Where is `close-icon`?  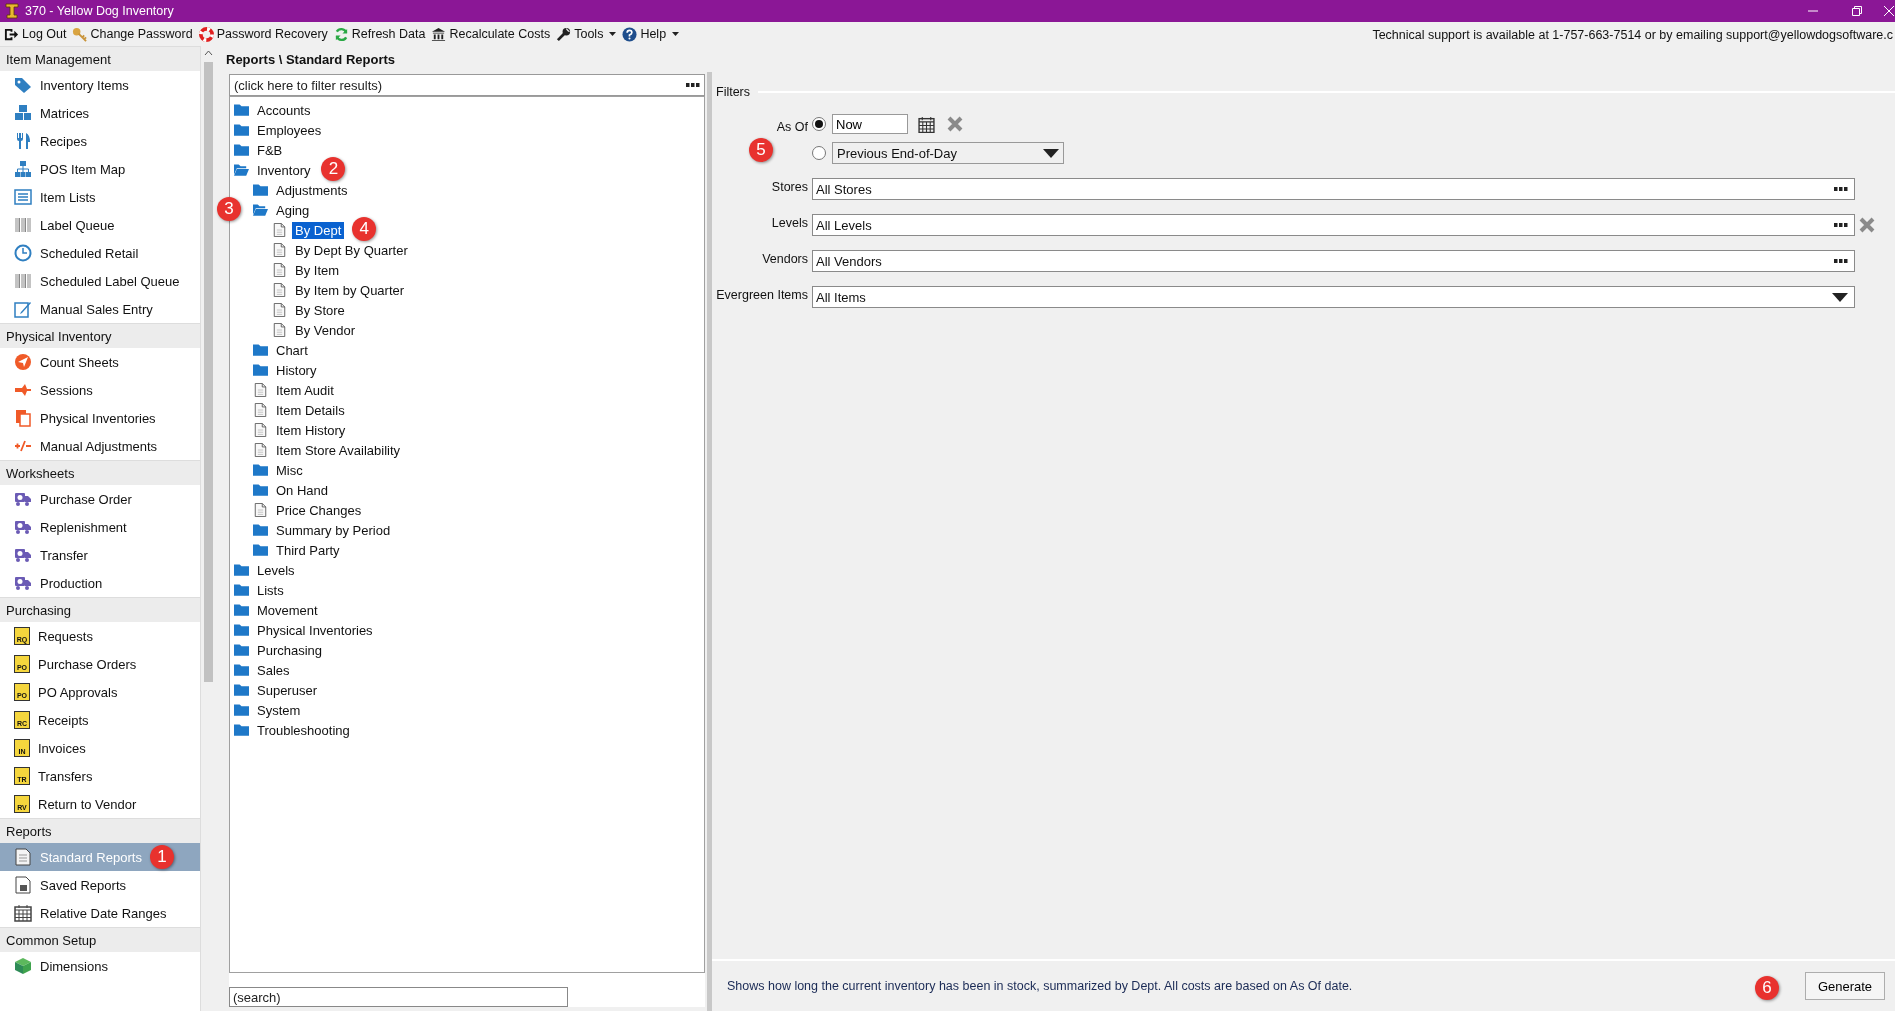
close-icon is located at coordinates (1889, 11).